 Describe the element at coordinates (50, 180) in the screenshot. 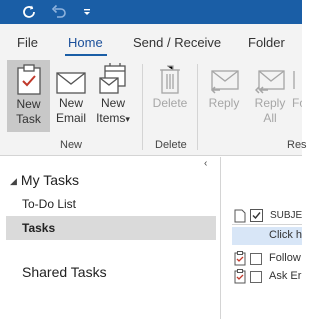

I see `my-tasks-label: My Tasks` at that location.